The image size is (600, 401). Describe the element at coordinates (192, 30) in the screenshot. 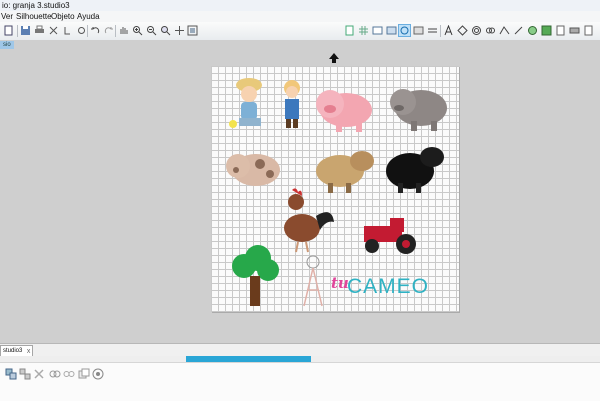

I see `fit-to-page-icon` at that location.